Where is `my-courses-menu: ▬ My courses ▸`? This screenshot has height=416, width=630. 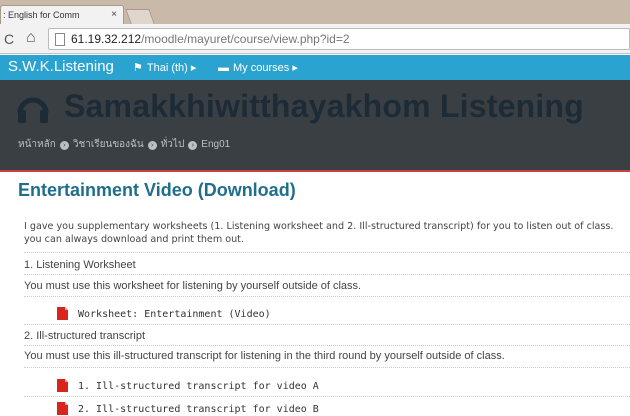
my-courses-menu: ▬ My courses ▸ is located at coordinates (258, 67).